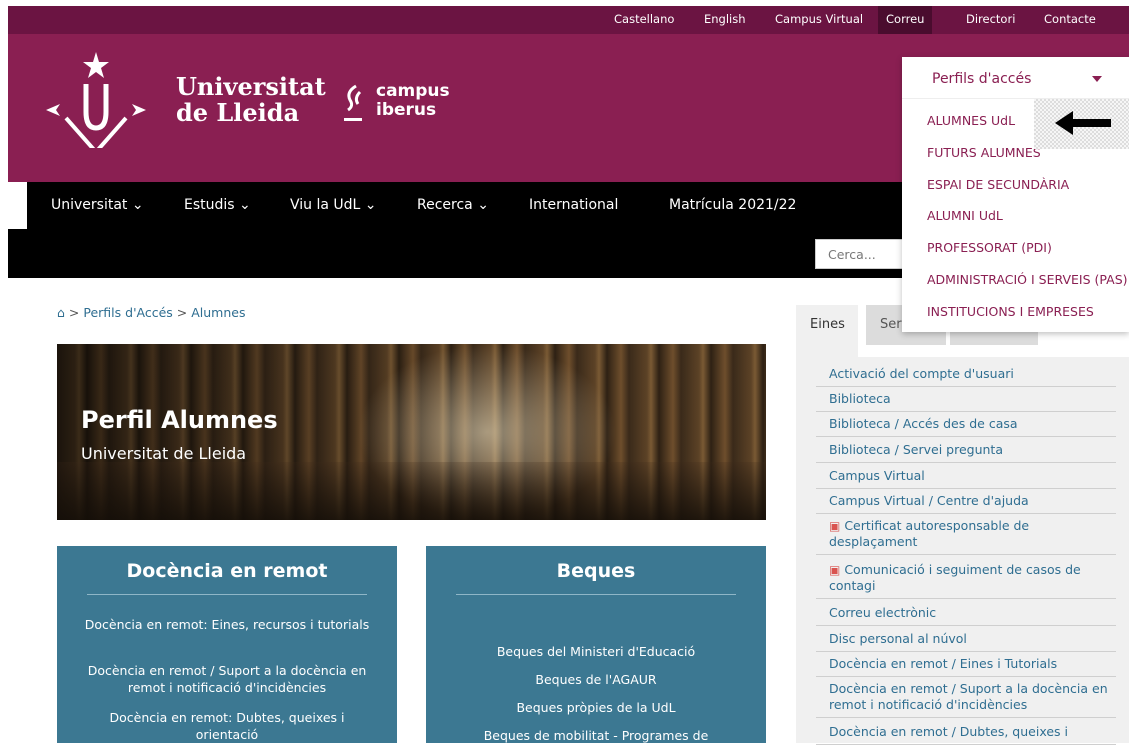 The height and width of the screenshot is (745, 1129). I want to click on sidebar-link: Biblioteca / Servei pregunta, so click(966, 452).